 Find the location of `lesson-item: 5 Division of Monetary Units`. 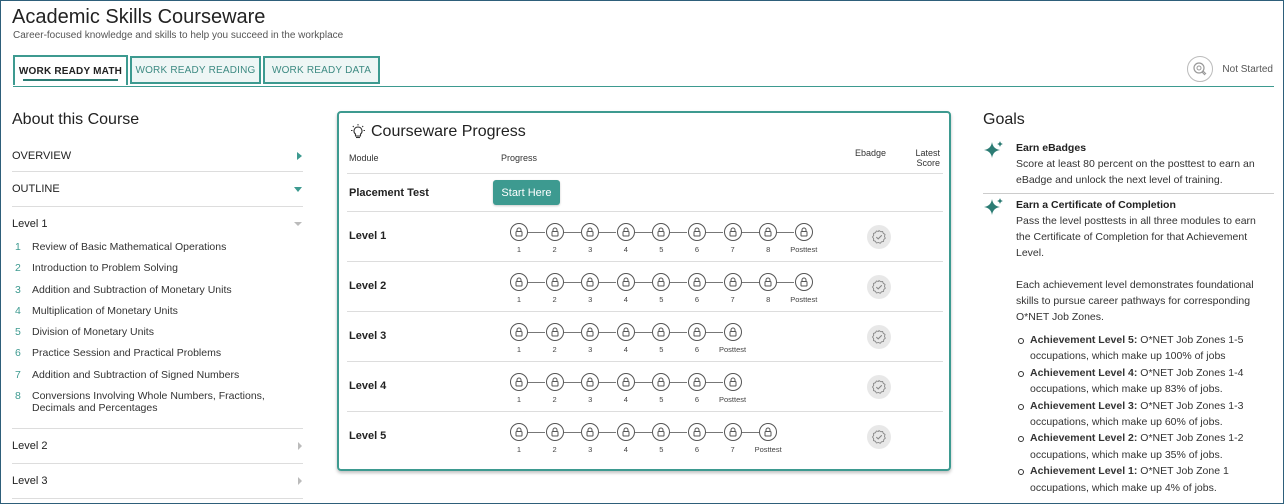

lesson-item: 5 Division of Monetary Units is located at coordinates (155, 336).